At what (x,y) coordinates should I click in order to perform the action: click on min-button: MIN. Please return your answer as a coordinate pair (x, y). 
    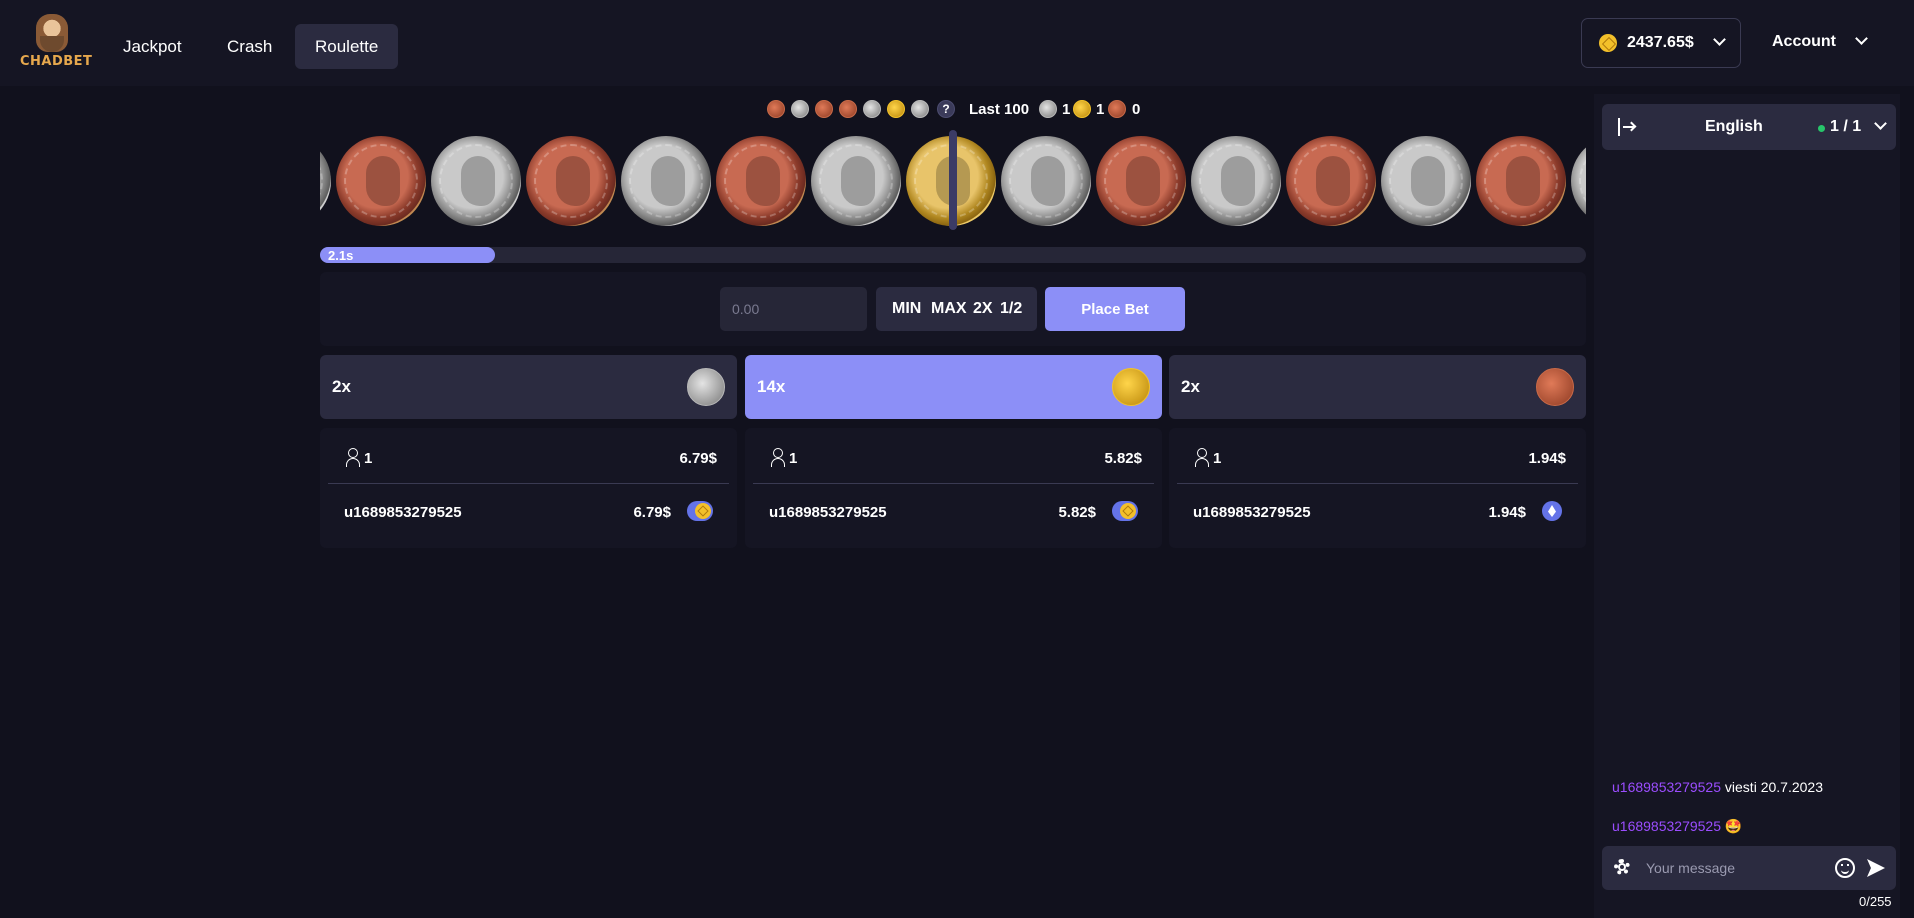
    Looking at the image, I should click on (906, 309).